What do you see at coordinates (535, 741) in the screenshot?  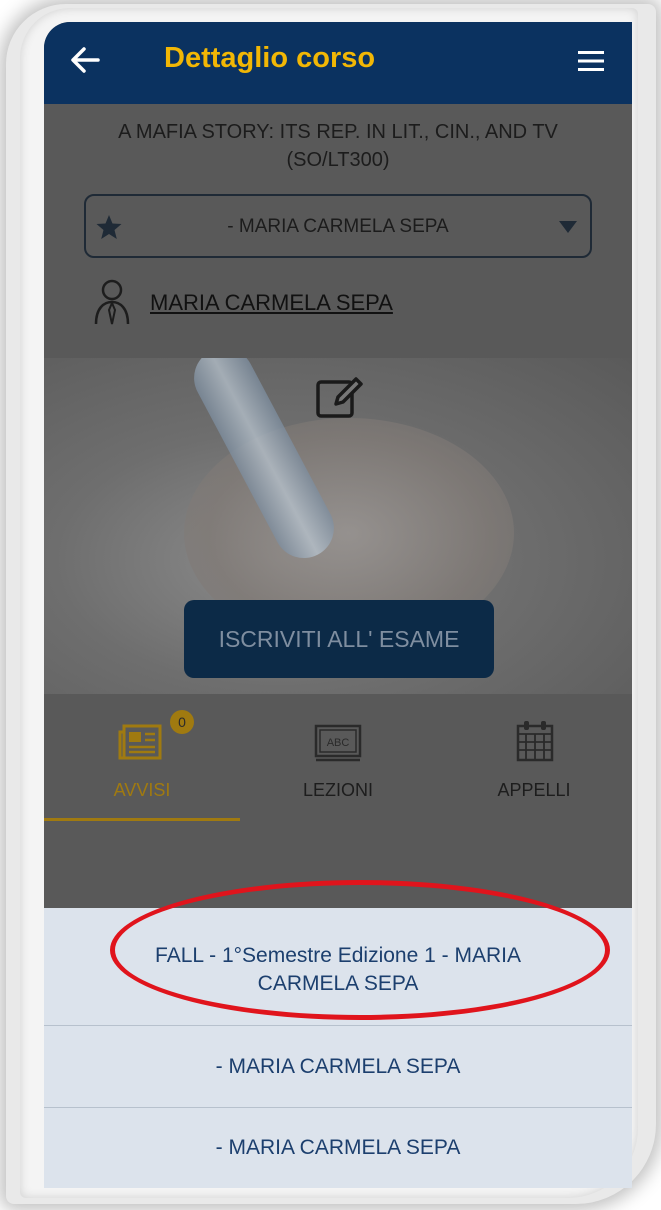 I see `calendar-icon` at bounding box center [535, 741].